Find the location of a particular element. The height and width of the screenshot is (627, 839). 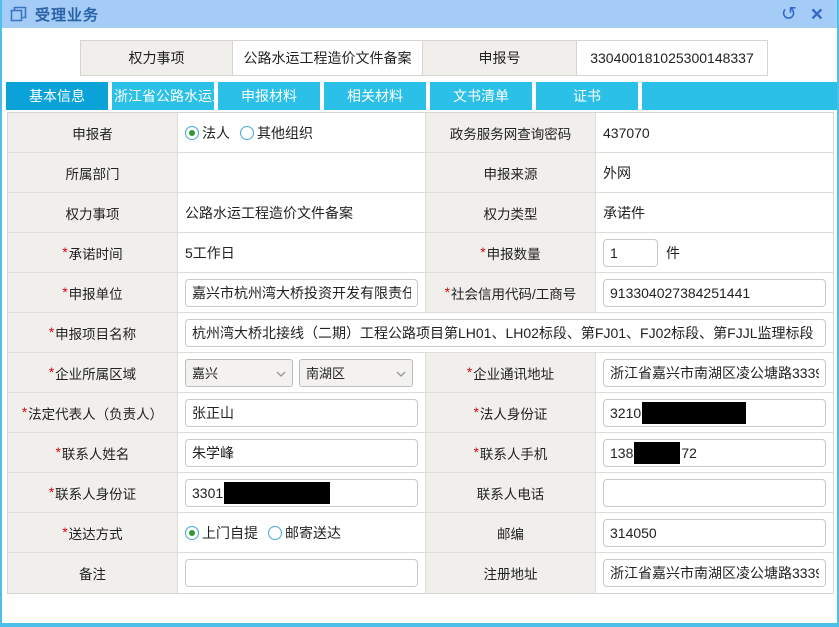

tab-zhejiang-highway-water: 浙江省公路水运工 is located at coordinates (163, 96).